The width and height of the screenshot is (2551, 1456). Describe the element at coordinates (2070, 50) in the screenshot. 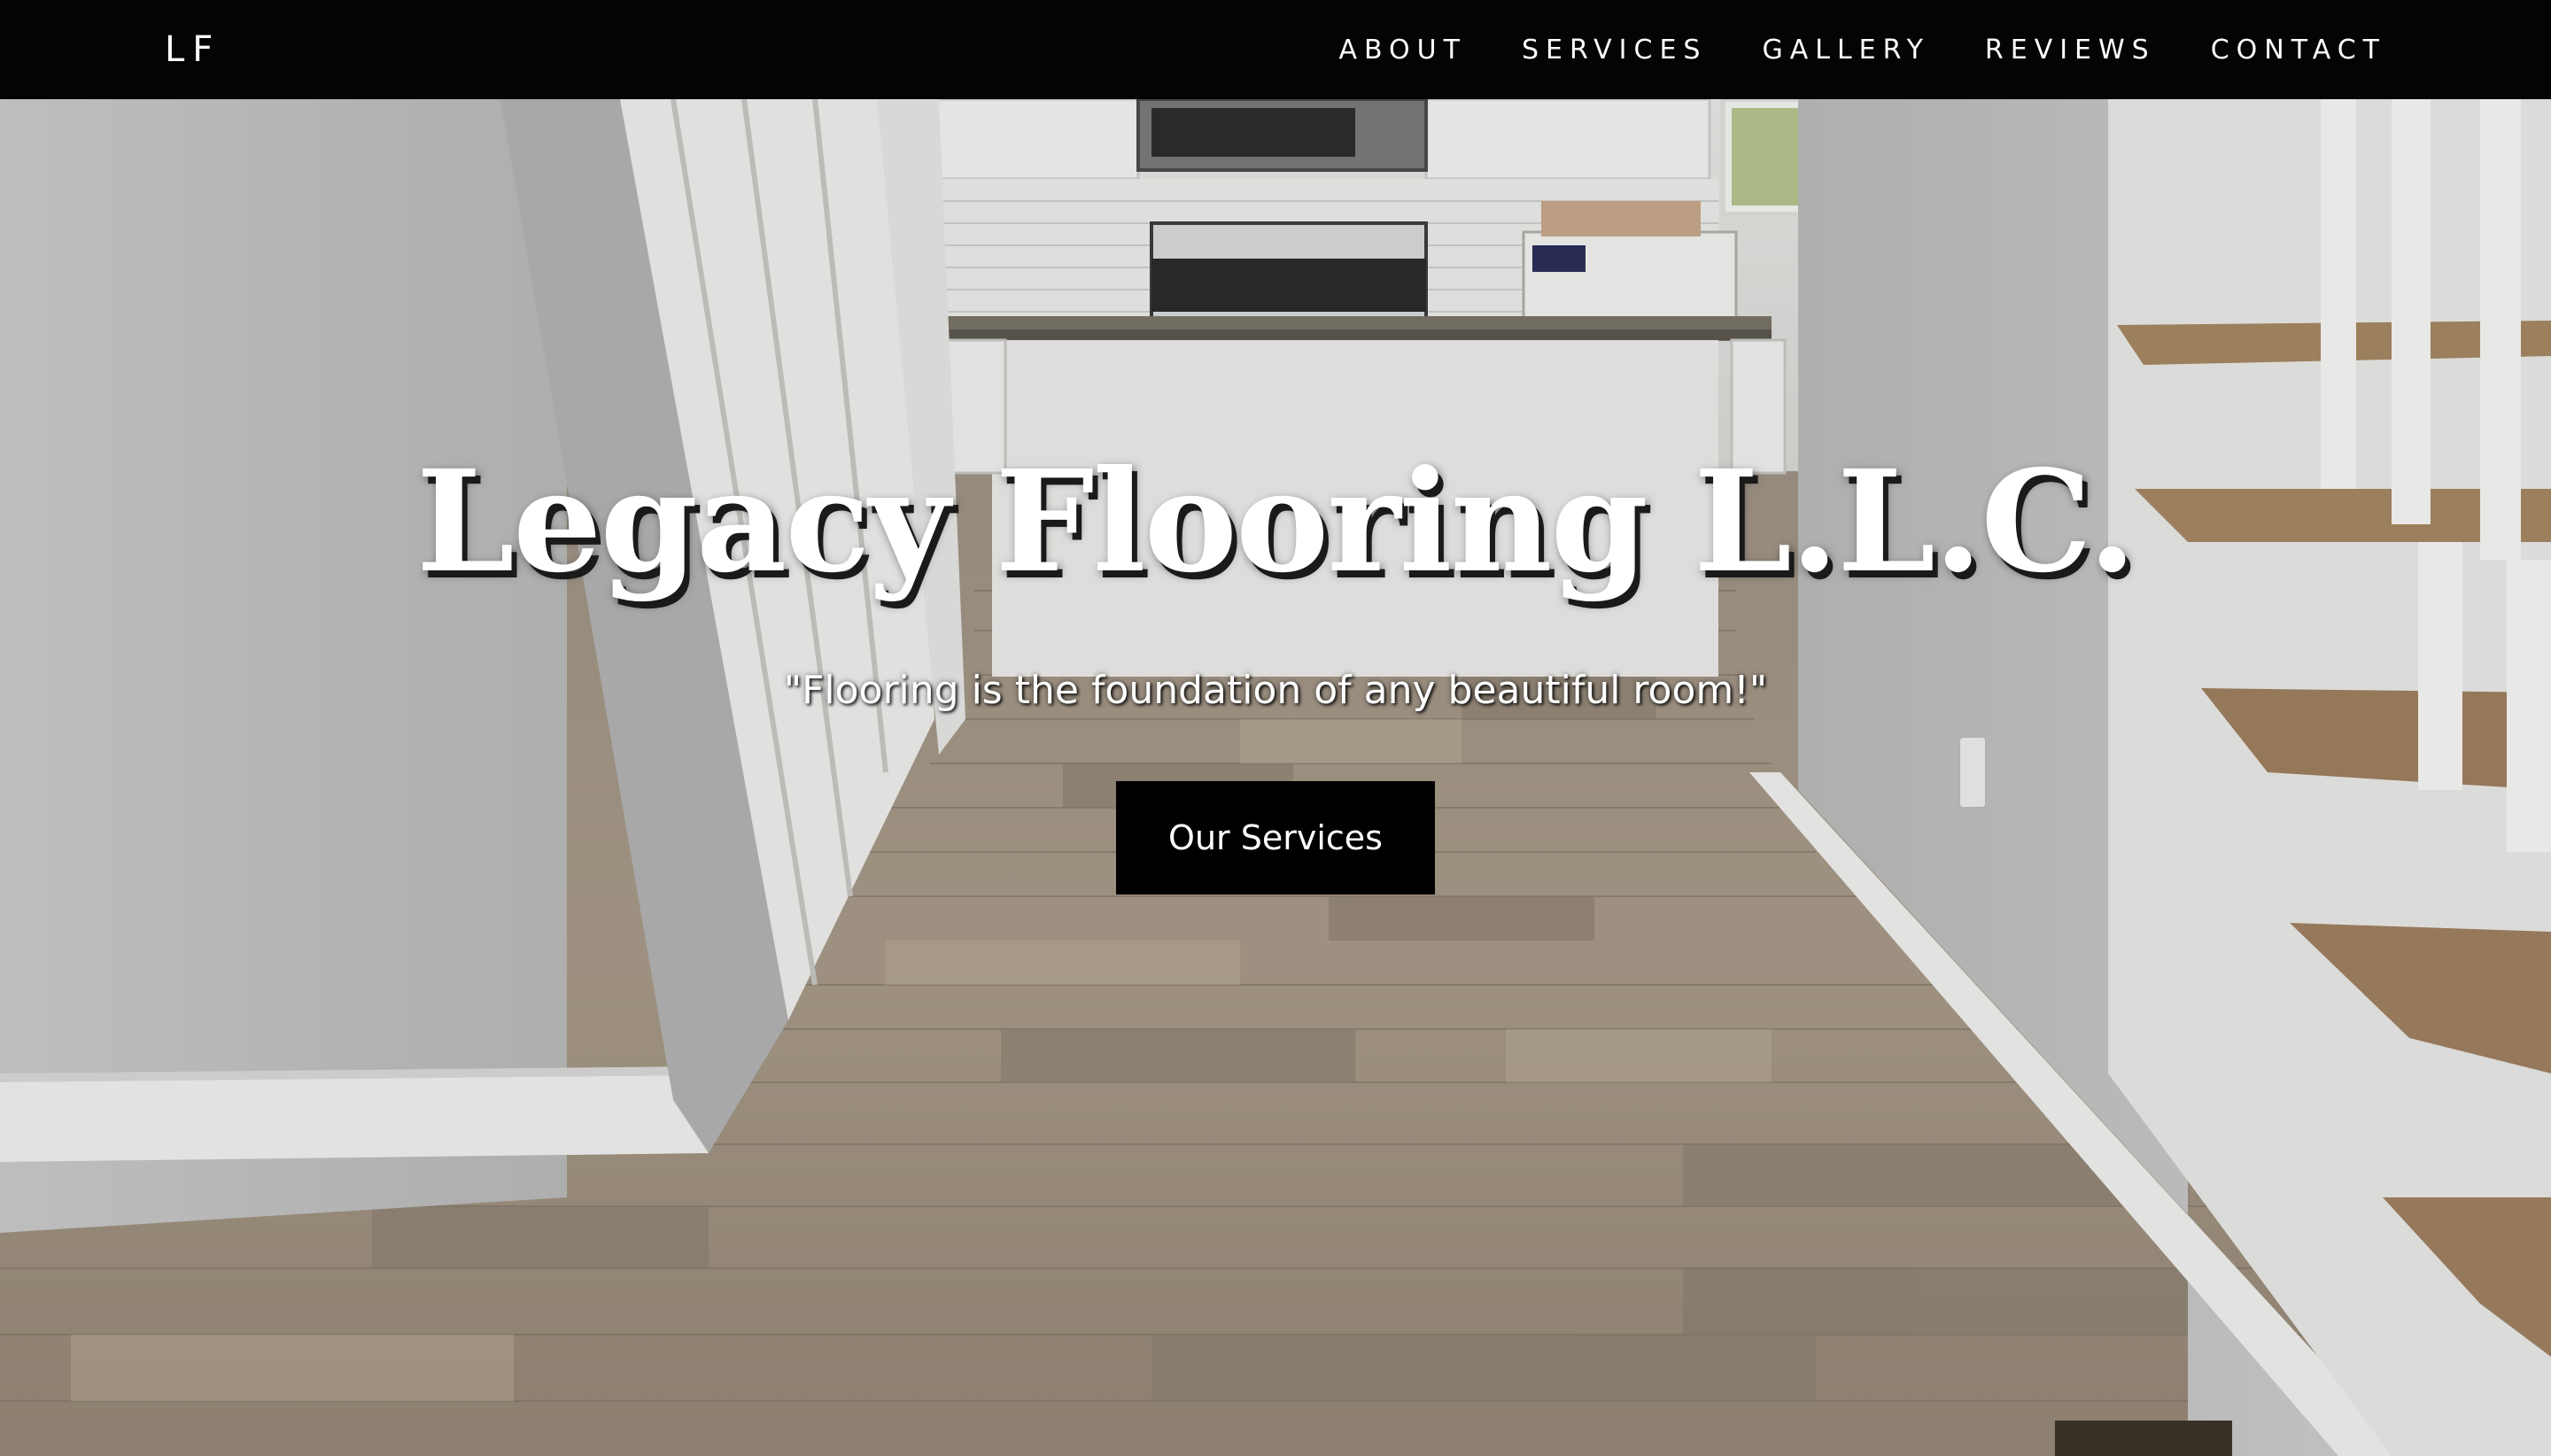

I see `nav-link-reviews: REVIEWS` at that location.